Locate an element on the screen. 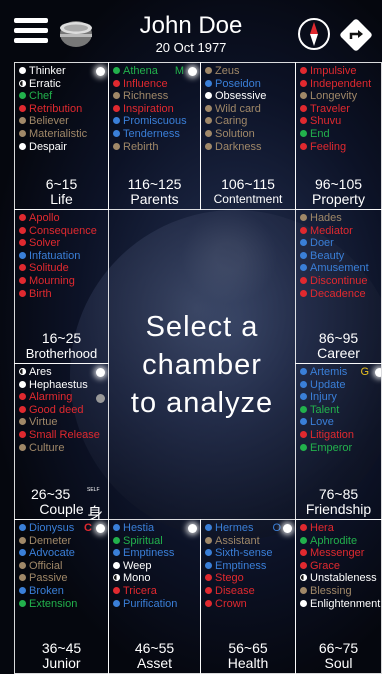 Image resolution: width=382 pixels, height=674 pixels. trait-item: Independent is located at coordinates (340, 84).